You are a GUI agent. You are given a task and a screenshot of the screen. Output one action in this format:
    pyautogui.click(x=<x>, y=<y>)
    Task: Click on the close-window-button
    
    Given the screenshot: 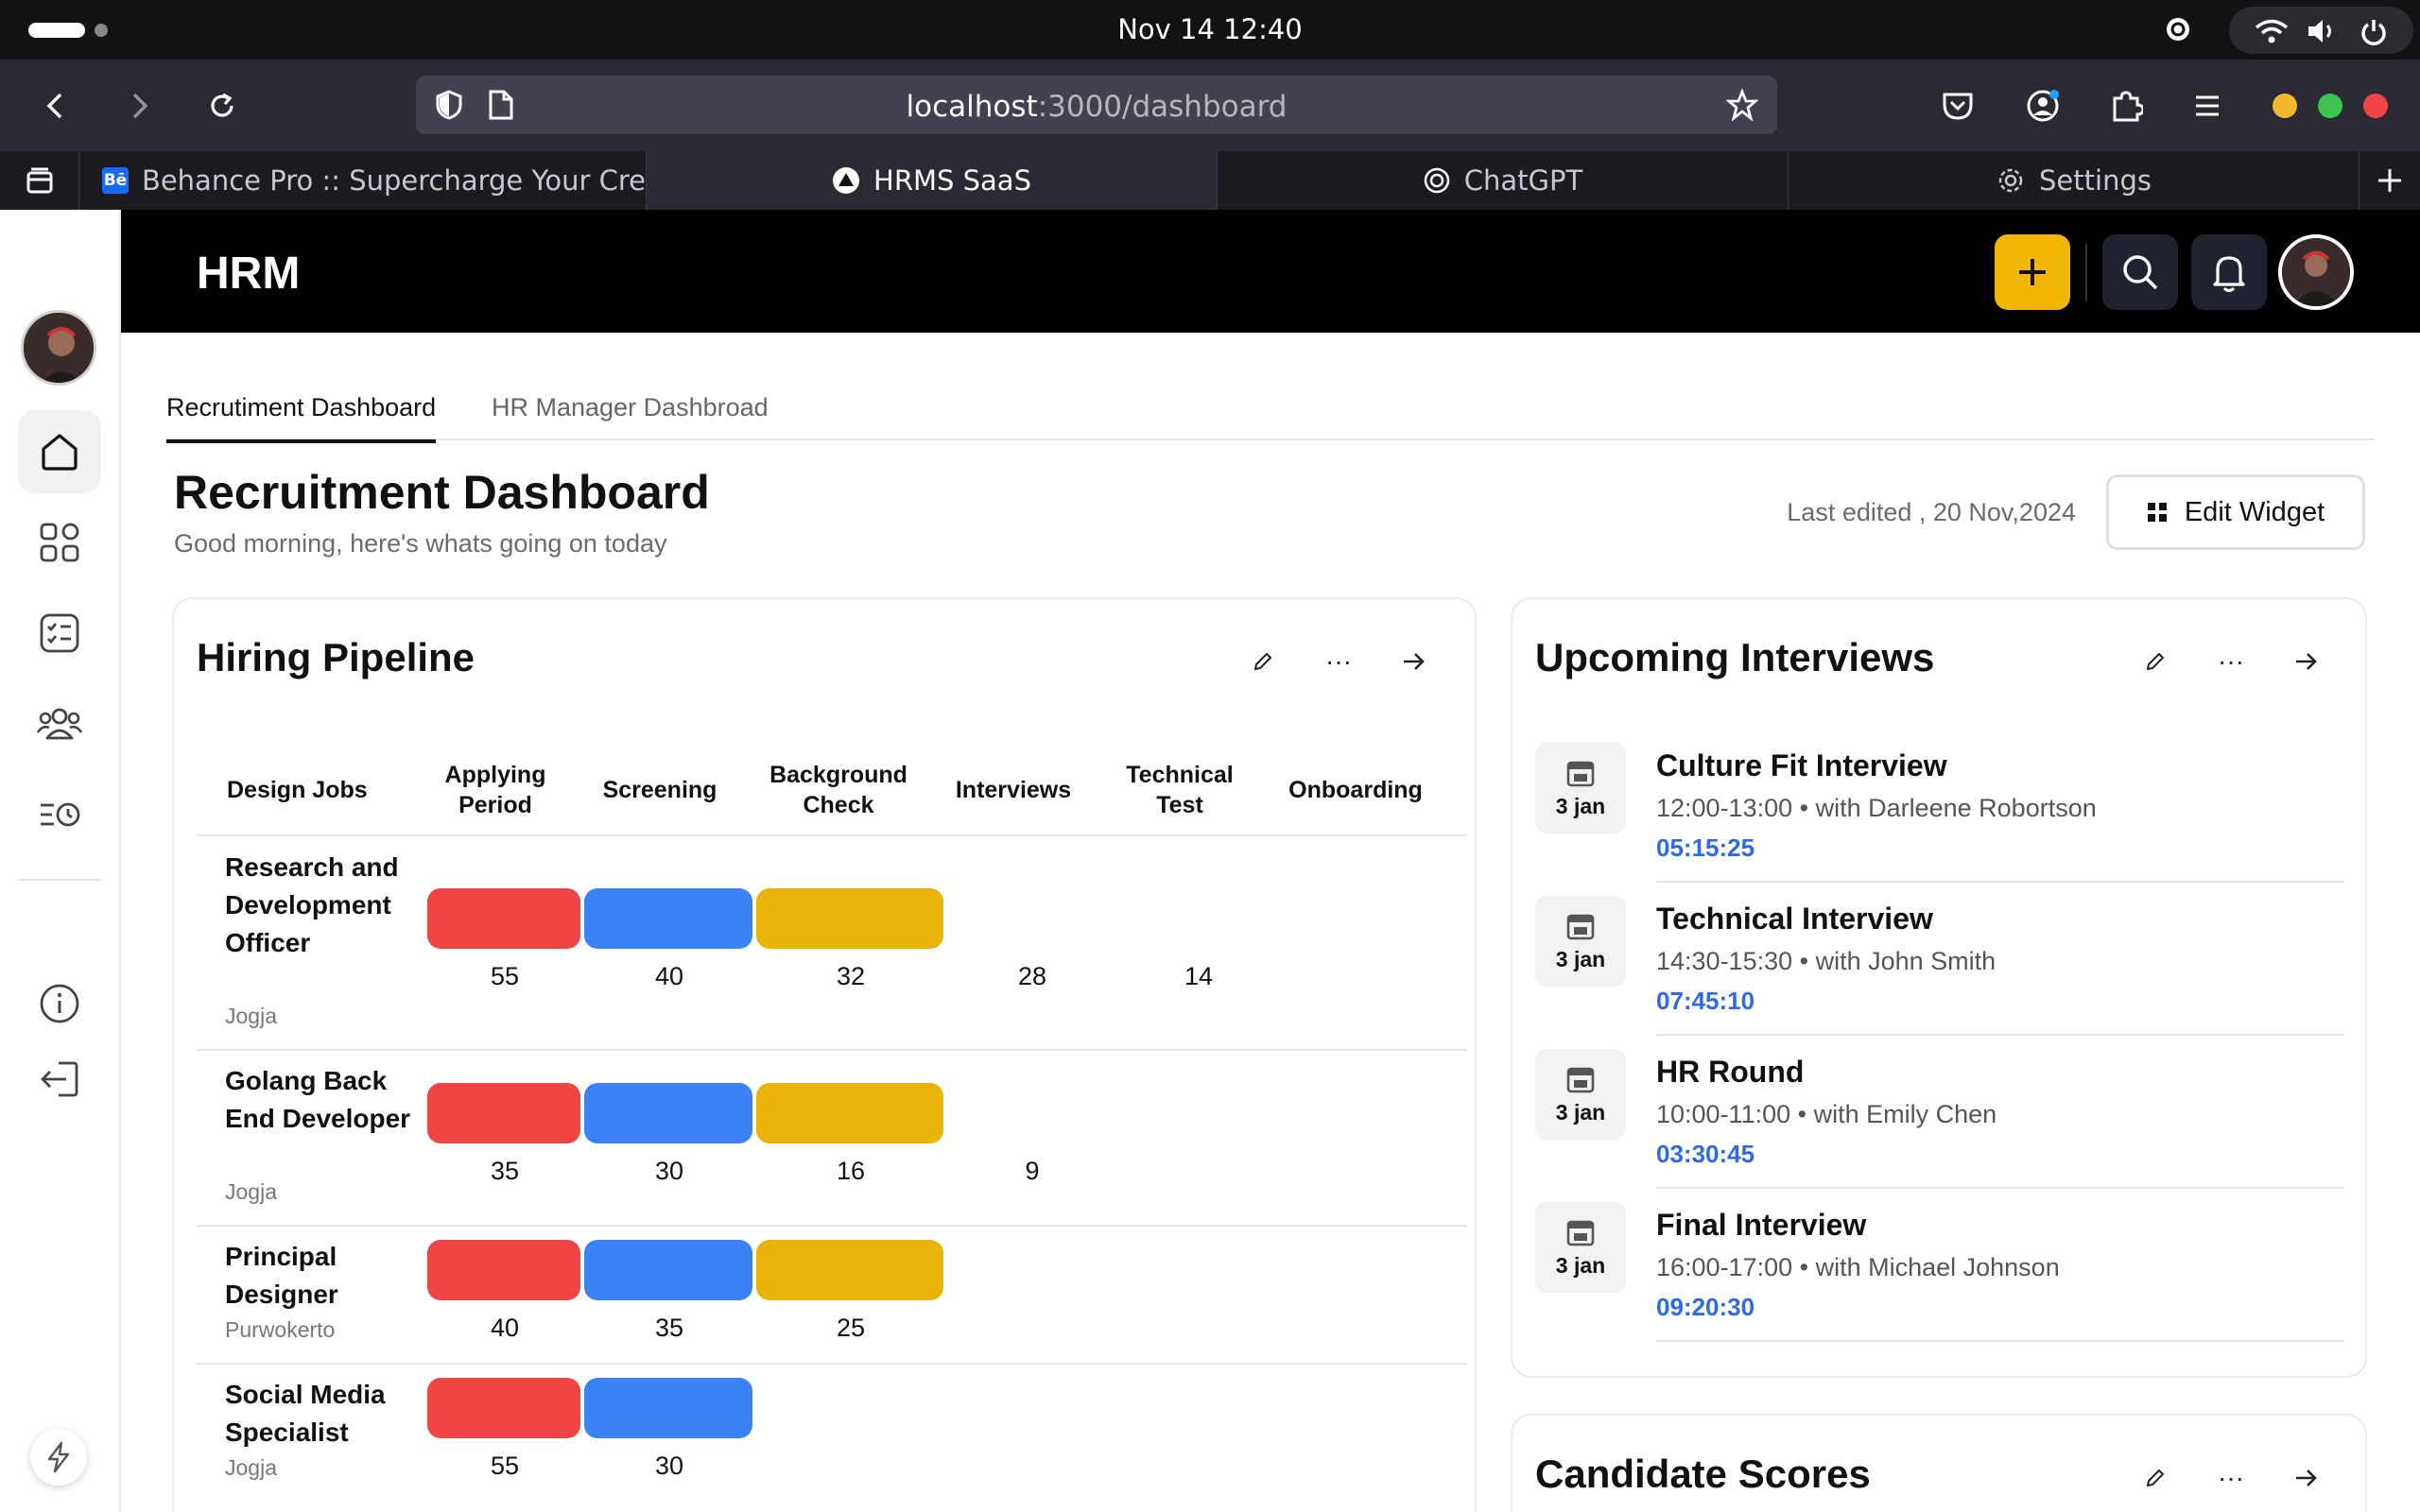 What is the action you would take?
    pyautogui.click(x=2375, y=106)
    